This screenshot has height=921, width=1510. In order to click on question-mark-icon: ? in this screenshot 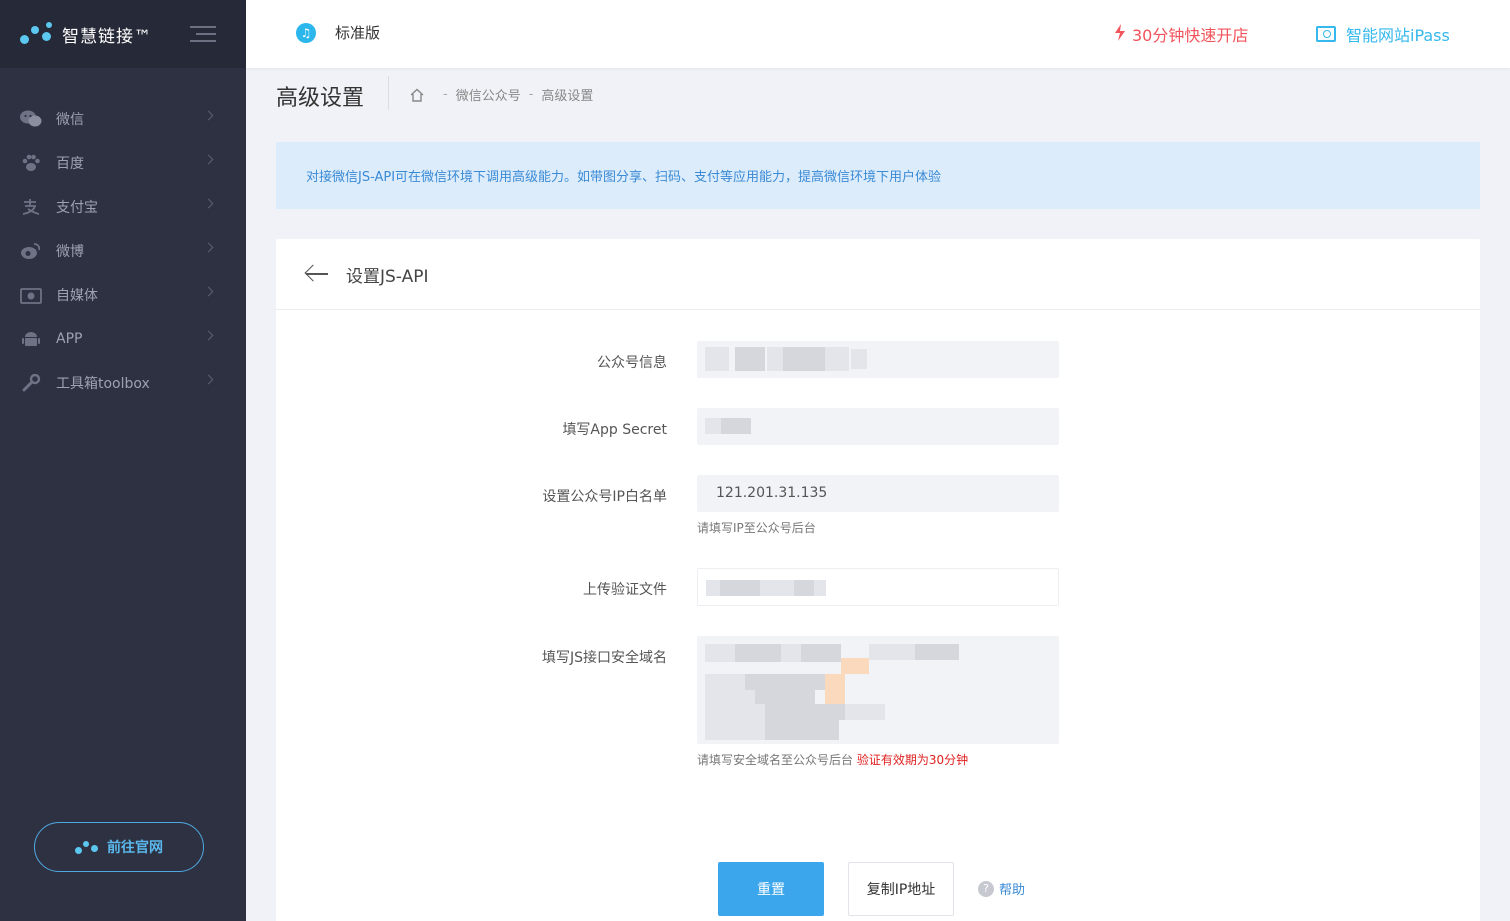, I will do `click(986, 888)`.